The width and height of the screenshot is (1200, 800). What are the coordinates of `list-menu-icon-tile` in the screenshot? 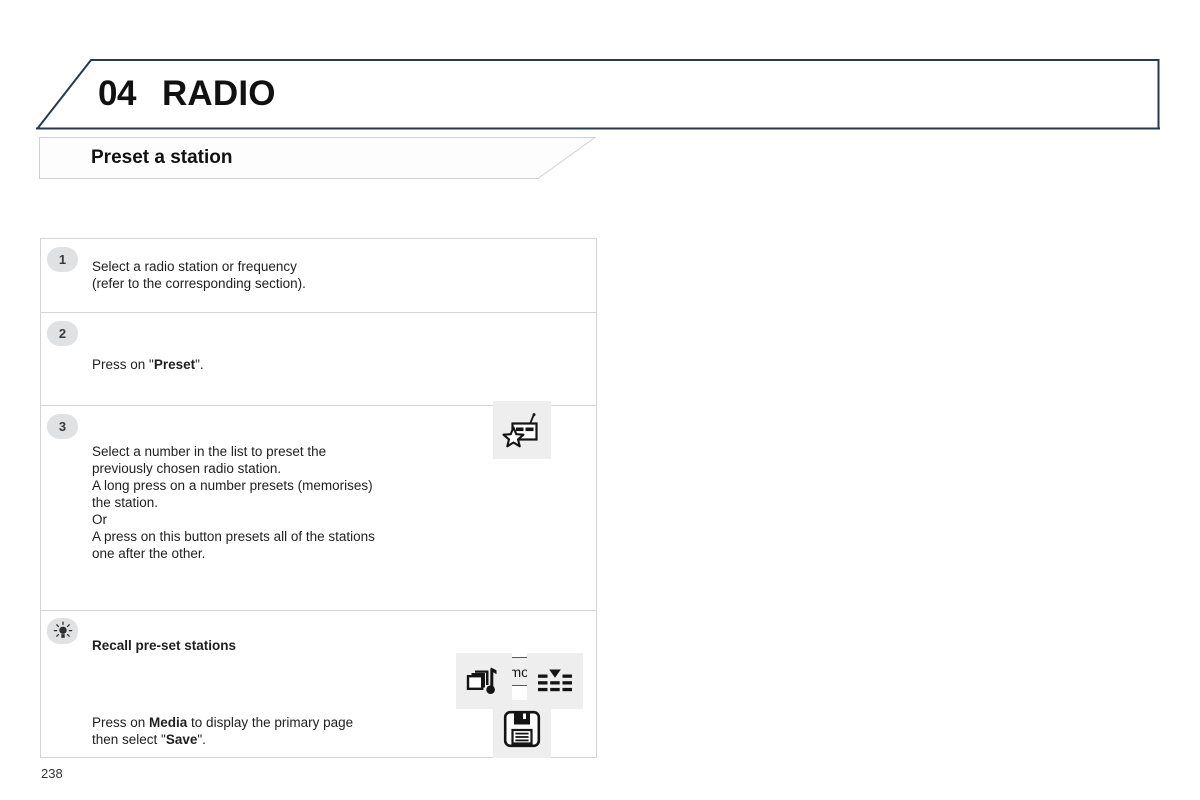 It's located at (555, 681).